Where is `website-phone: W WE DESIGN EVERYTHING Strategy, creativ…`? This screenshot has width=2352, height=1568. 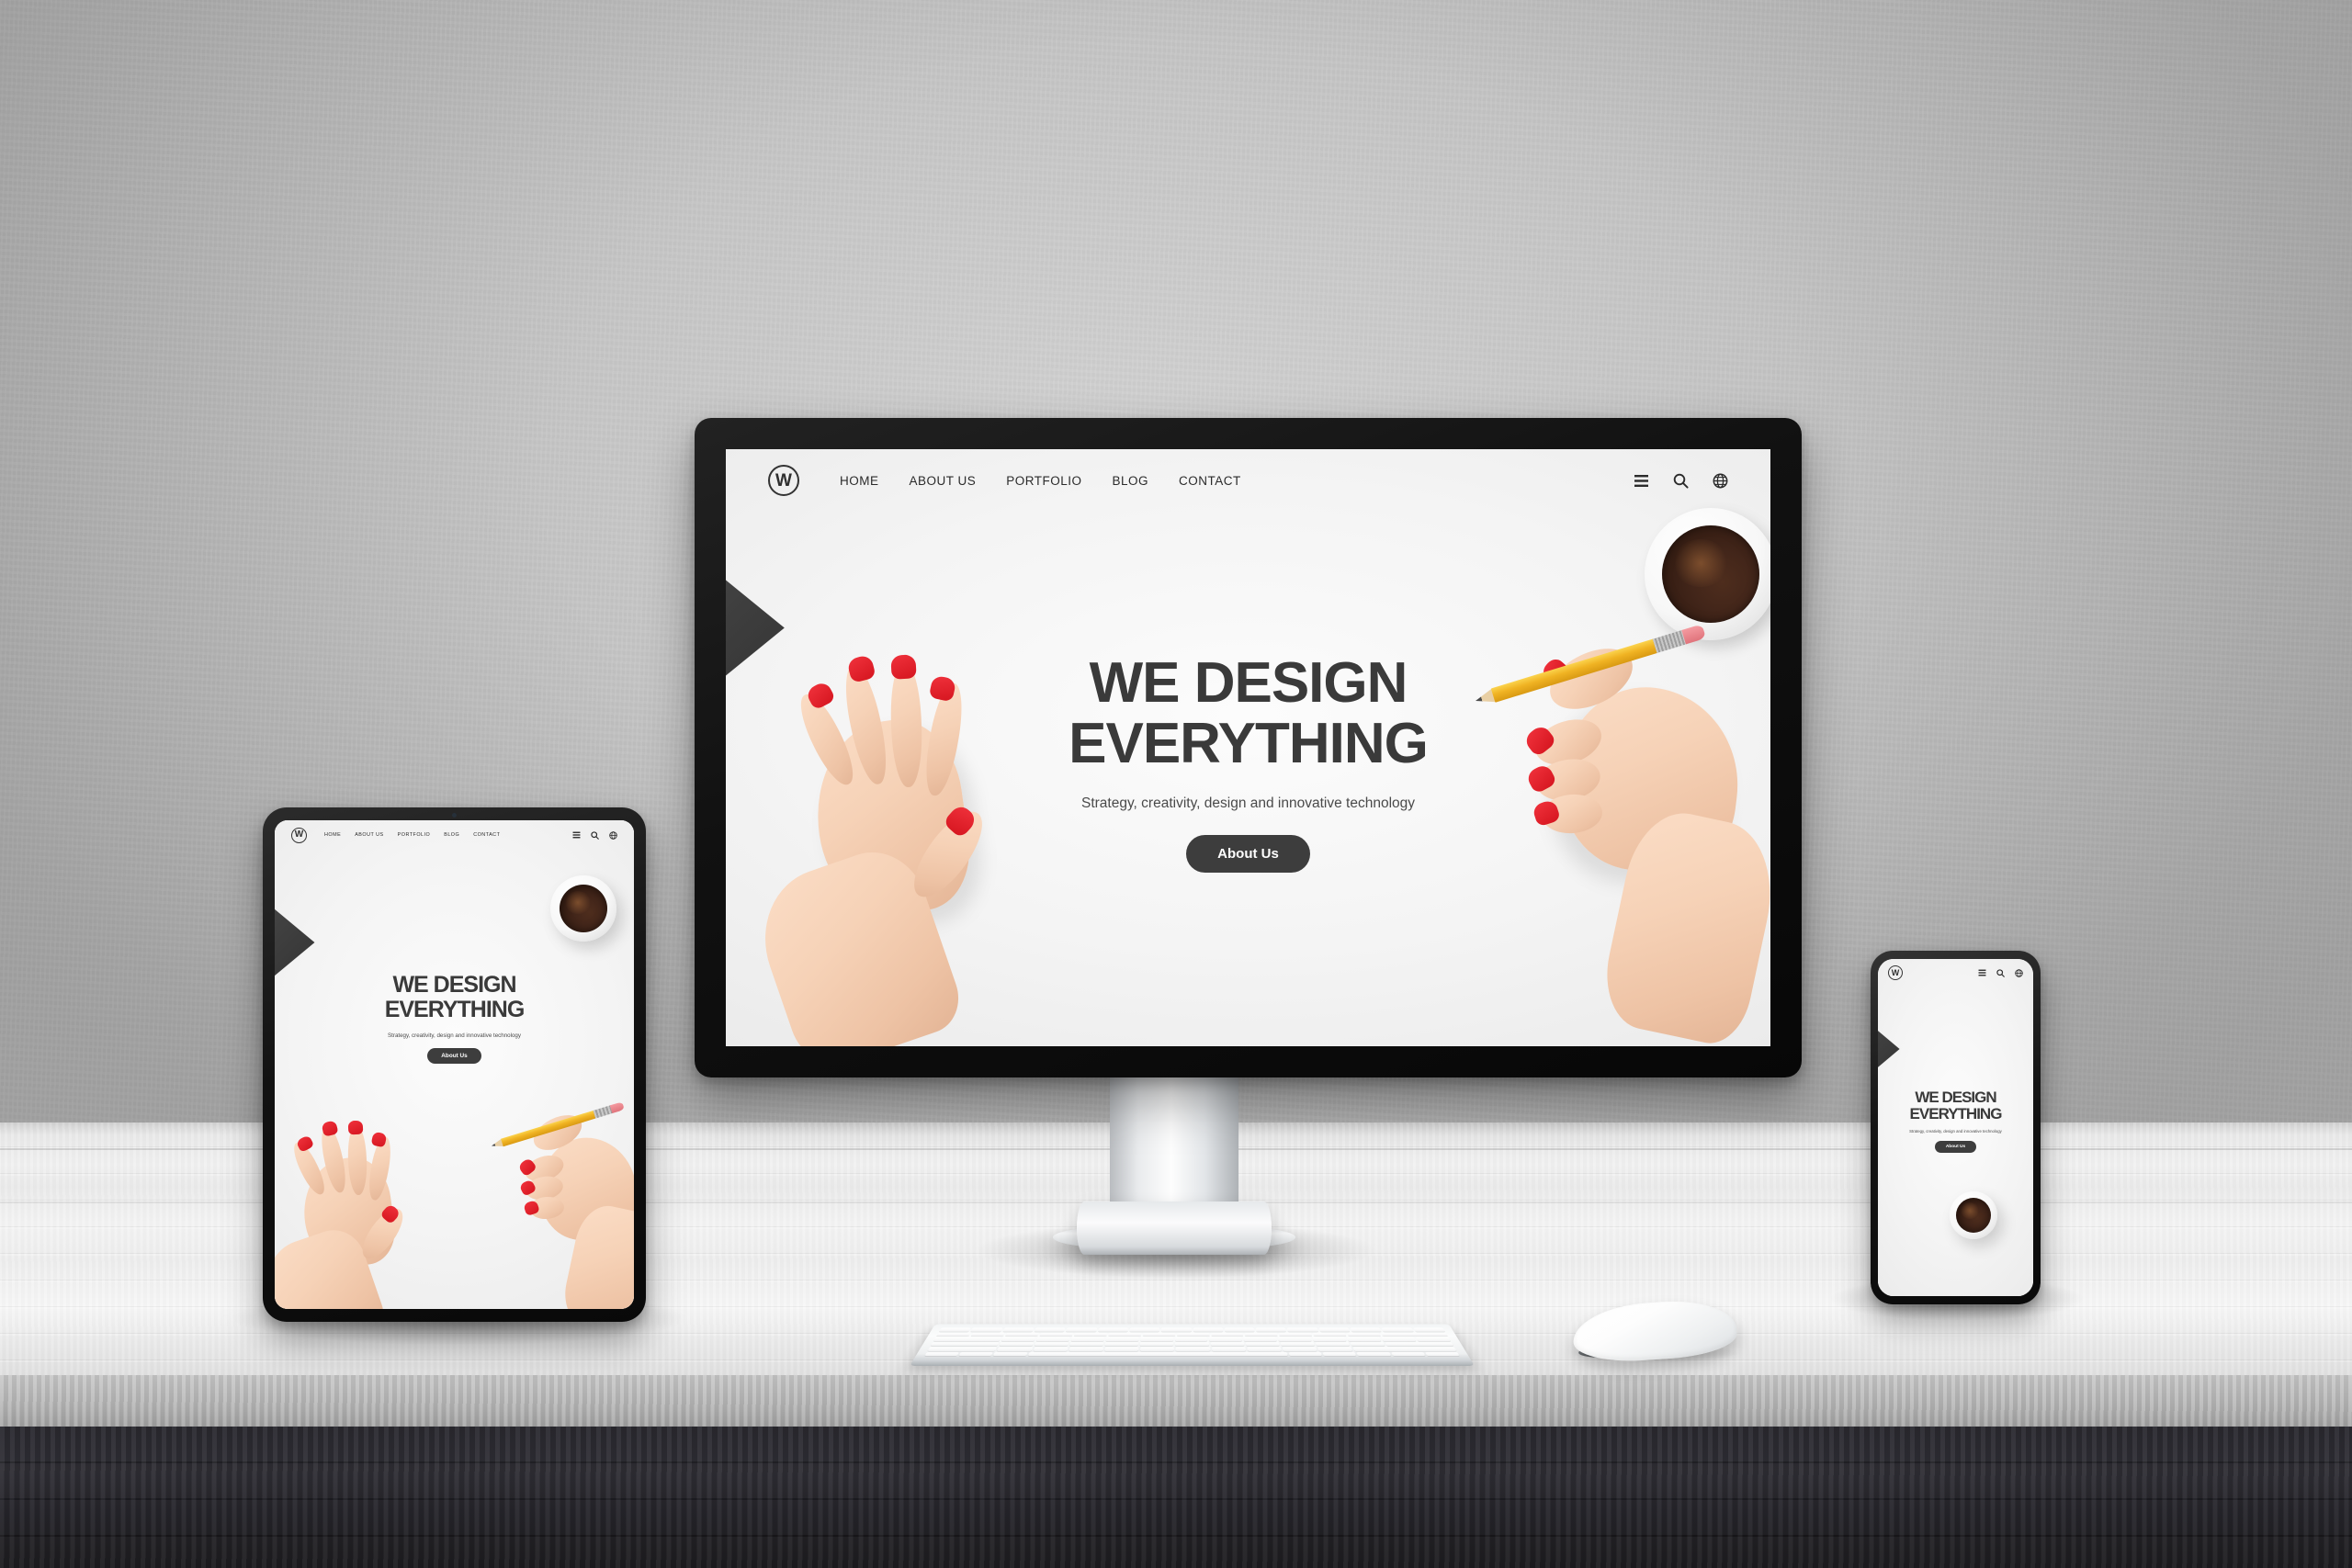 website-phone: W WE DESIGN EVERYTHING Strategy, creativ… is located at coordinates (1956, 1127).